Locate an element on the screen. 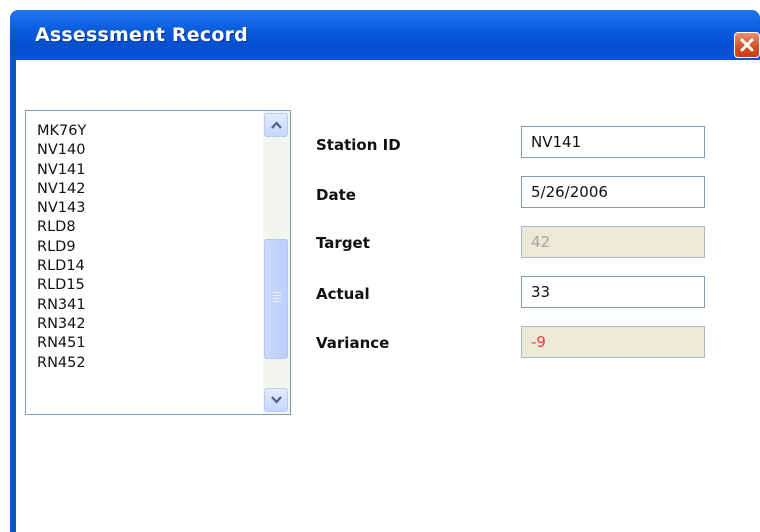 The width and height of the screenshot is (760, 532). scroll-down-button is located at coordinates (276, 400).